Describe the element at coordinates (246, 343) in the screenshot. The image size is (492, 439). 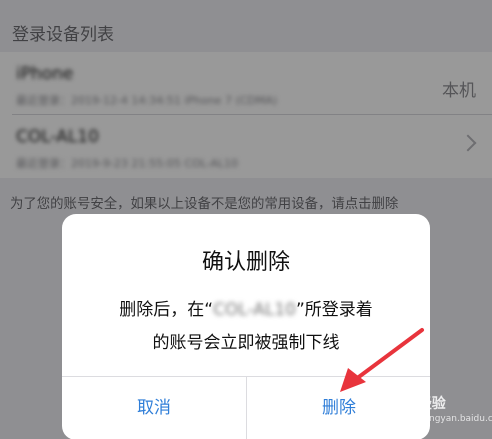
I see `dialog-message-line2: 的账号会立即被强制下线` at that location.